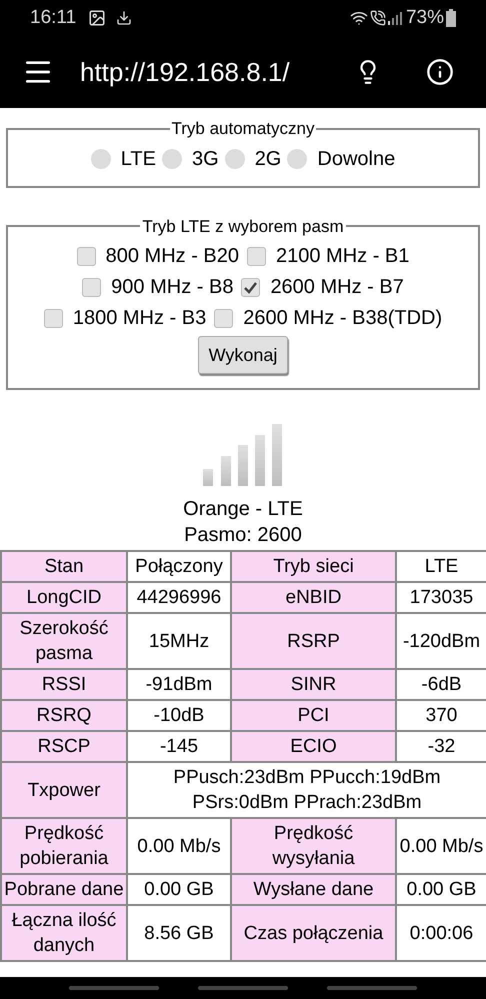  I want to click on label-cell: RSSI, so click(64, 684).